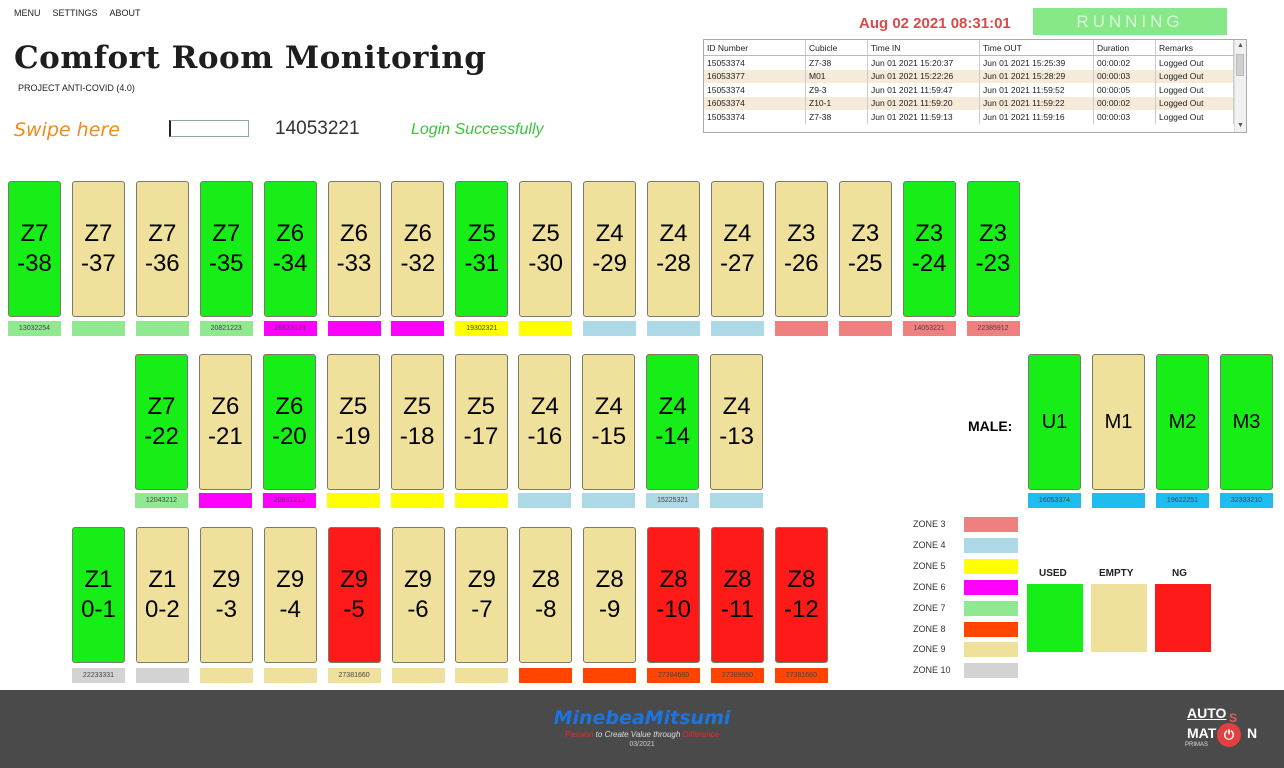  Describe the element at coordinates (98, 595) in the screenshot. I see `stall-z10-1: Z1 0-1` at that location.